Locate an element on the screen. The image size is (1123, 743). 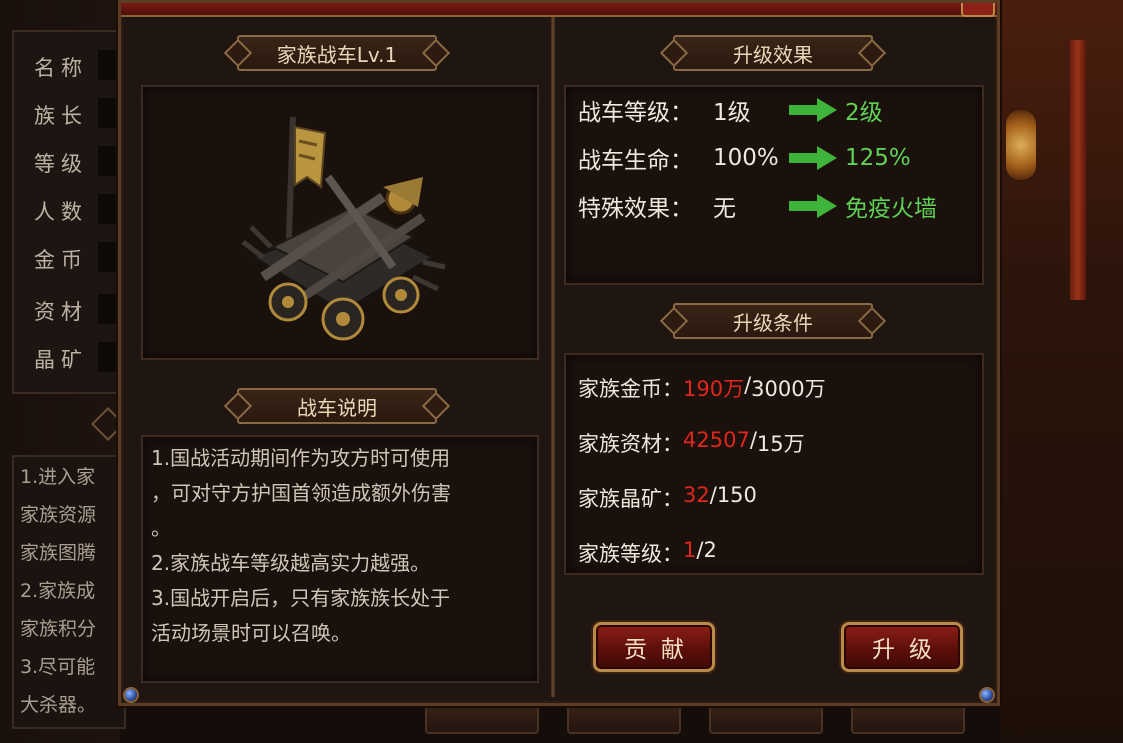
info-label-gold: 金币 is located at coordinates (61, 260).